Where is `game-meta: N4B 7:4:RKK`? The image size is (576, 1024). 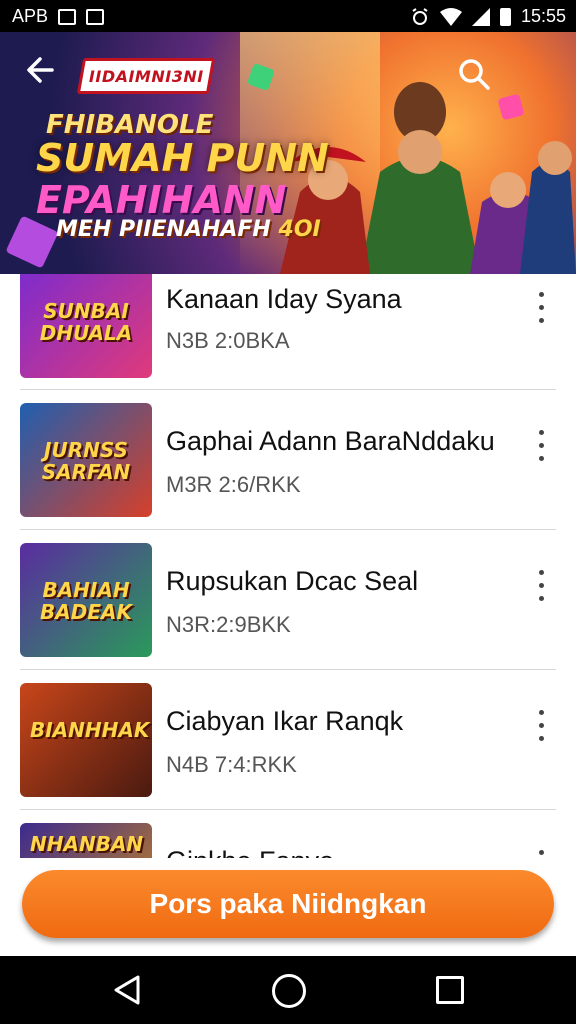
game-meta: N4B 7:4:RKK is located at coordinates (231, 764).